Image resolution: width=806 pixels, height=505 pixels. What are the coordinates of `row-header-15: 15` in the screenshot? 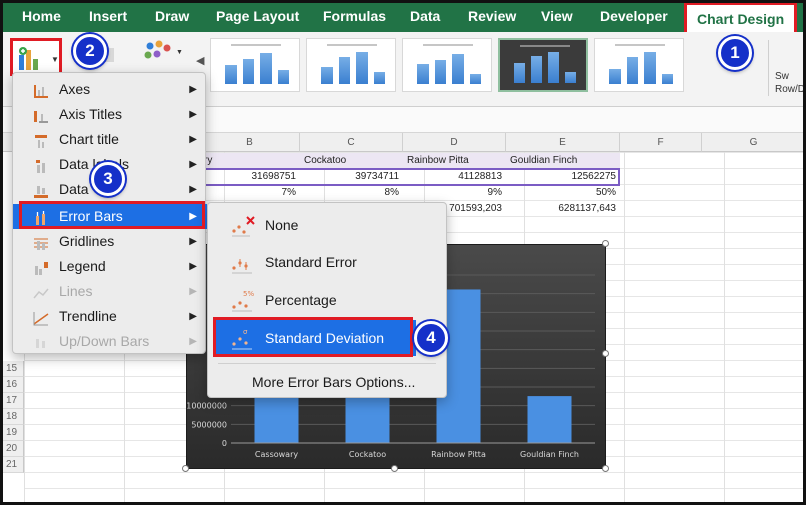 It's located at (12, 369).